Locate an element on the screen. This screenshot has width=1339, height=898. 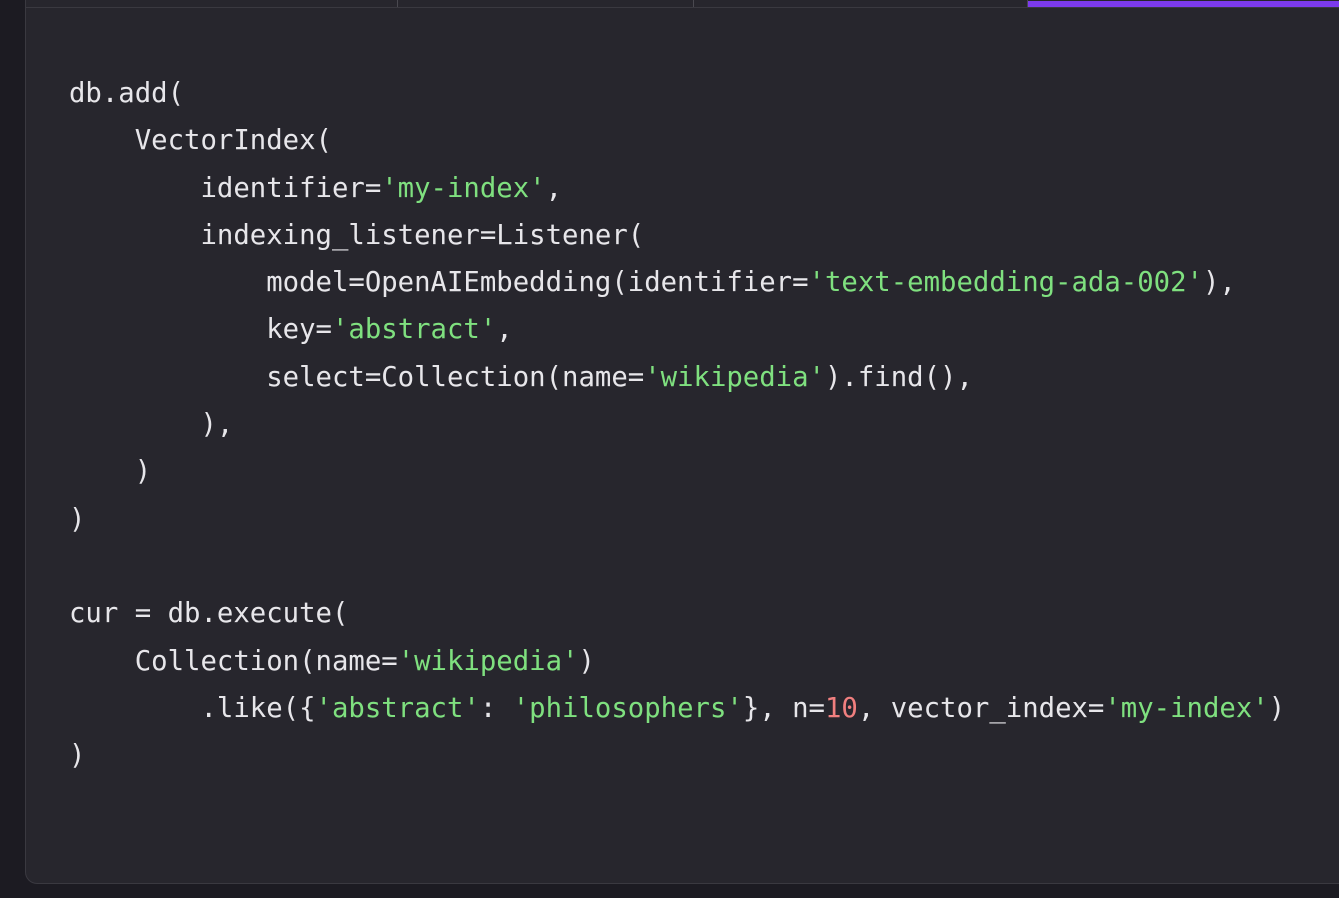
code-token: : is located at coordinates (496, 708).